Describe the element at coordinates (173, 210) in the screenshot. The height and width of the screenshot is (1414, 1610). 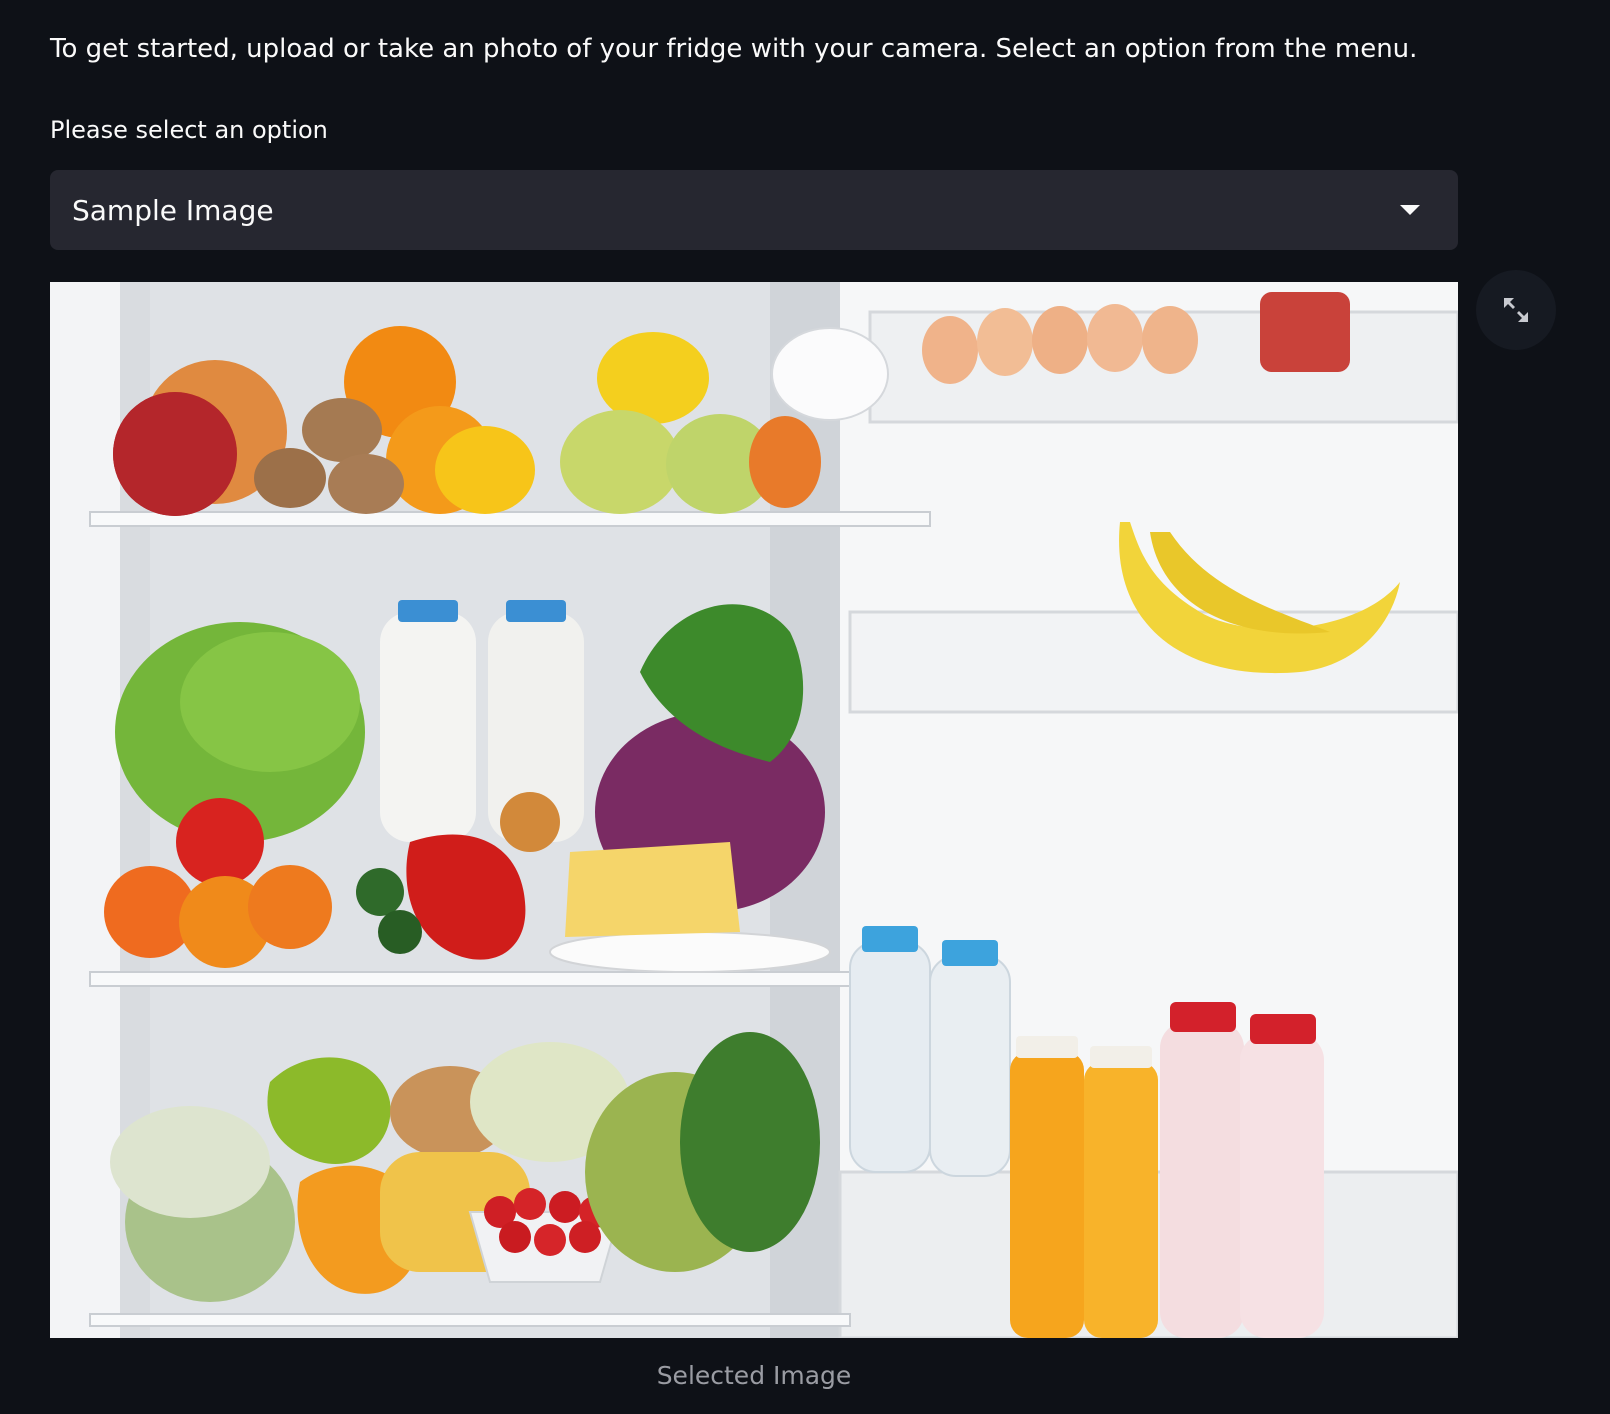
I see `option-select-value: Sample Image` at that location.